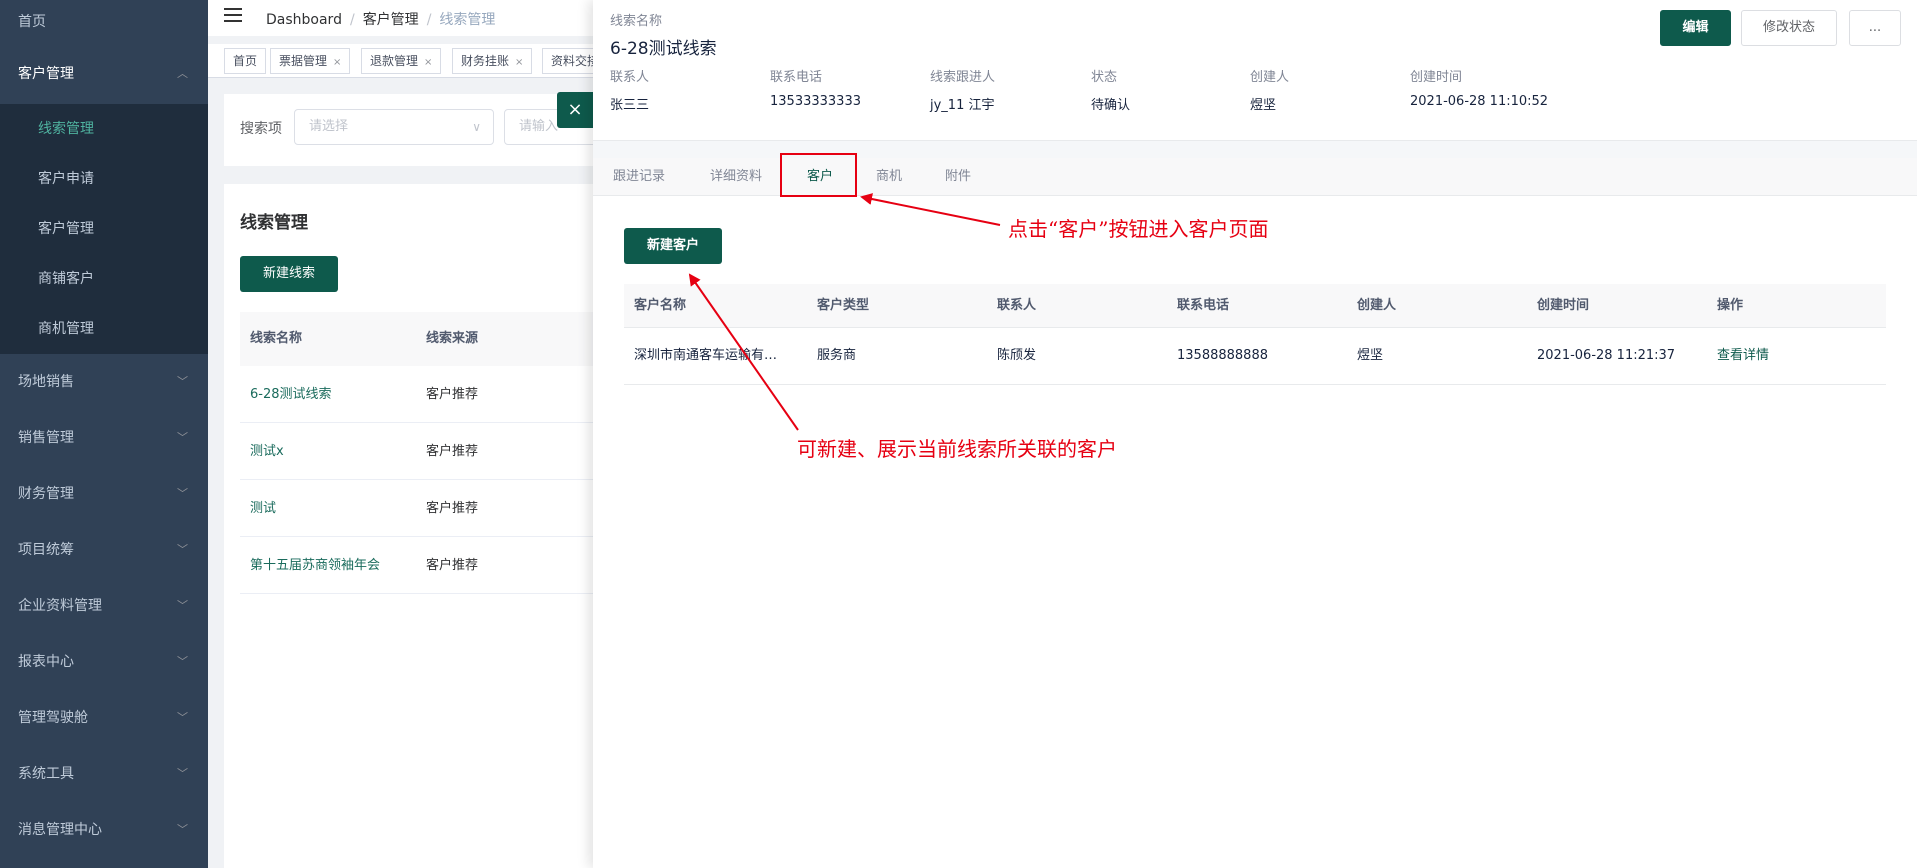 The height and width of the screenshot is (868, 1917). What do you see at coordinates (962, 89) in the screenshot?
I see `info-follower: 线索跟进人 jy_11 江宇` at bounding box center [962, 89].